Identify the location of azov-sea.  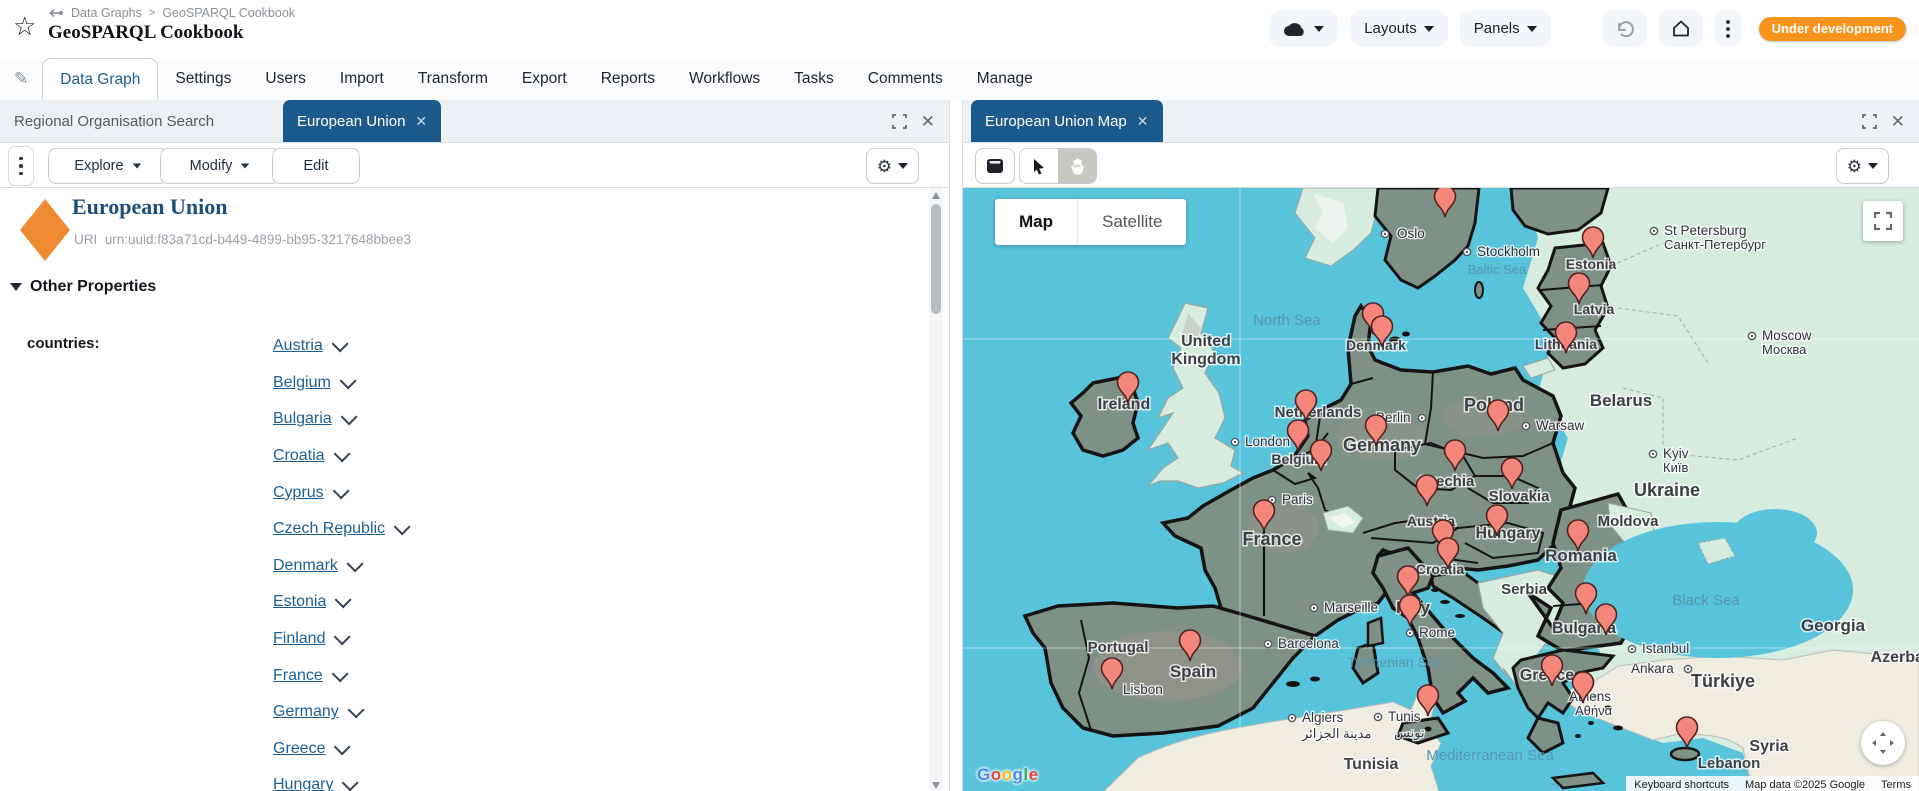
(1775, 533).